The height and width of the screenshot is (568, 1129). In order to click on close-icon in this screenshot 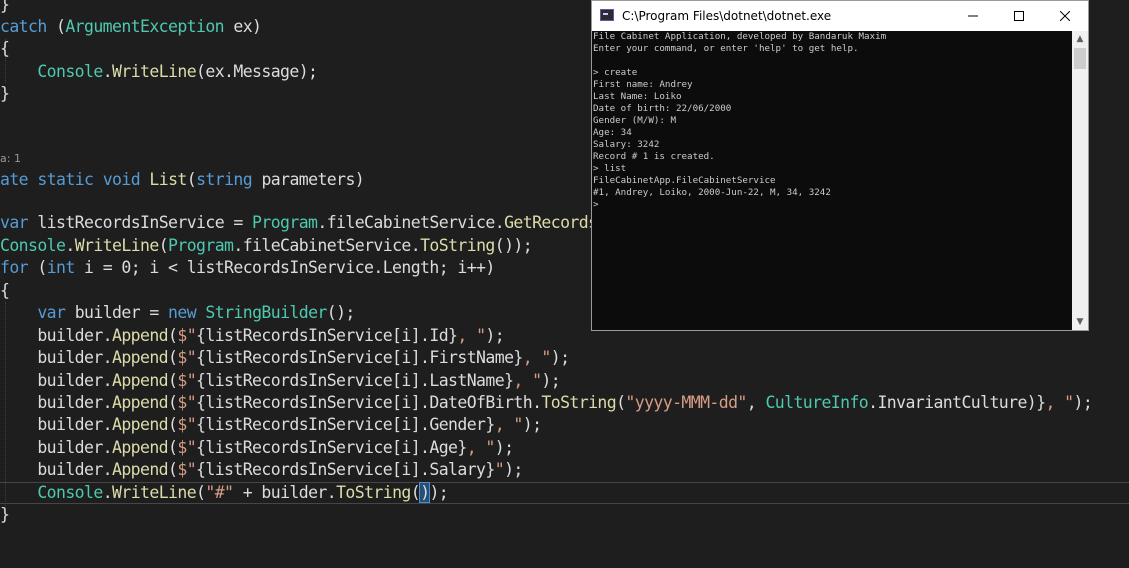, I will do `click(1065, 16)`.